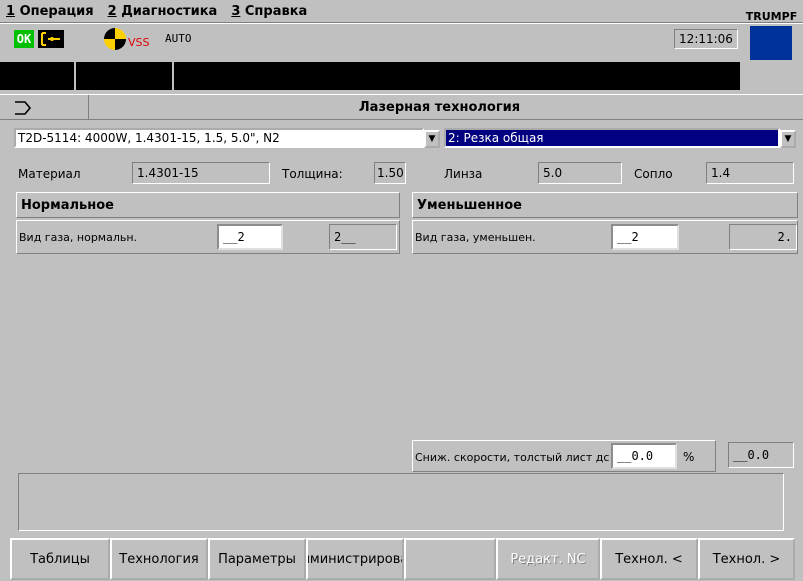 This screenshot has height=581, width=803. What do you see at coordinates (580, 173) in the screenshot?
I see `lens-value: 5.0` at bounding box center [580, 173].